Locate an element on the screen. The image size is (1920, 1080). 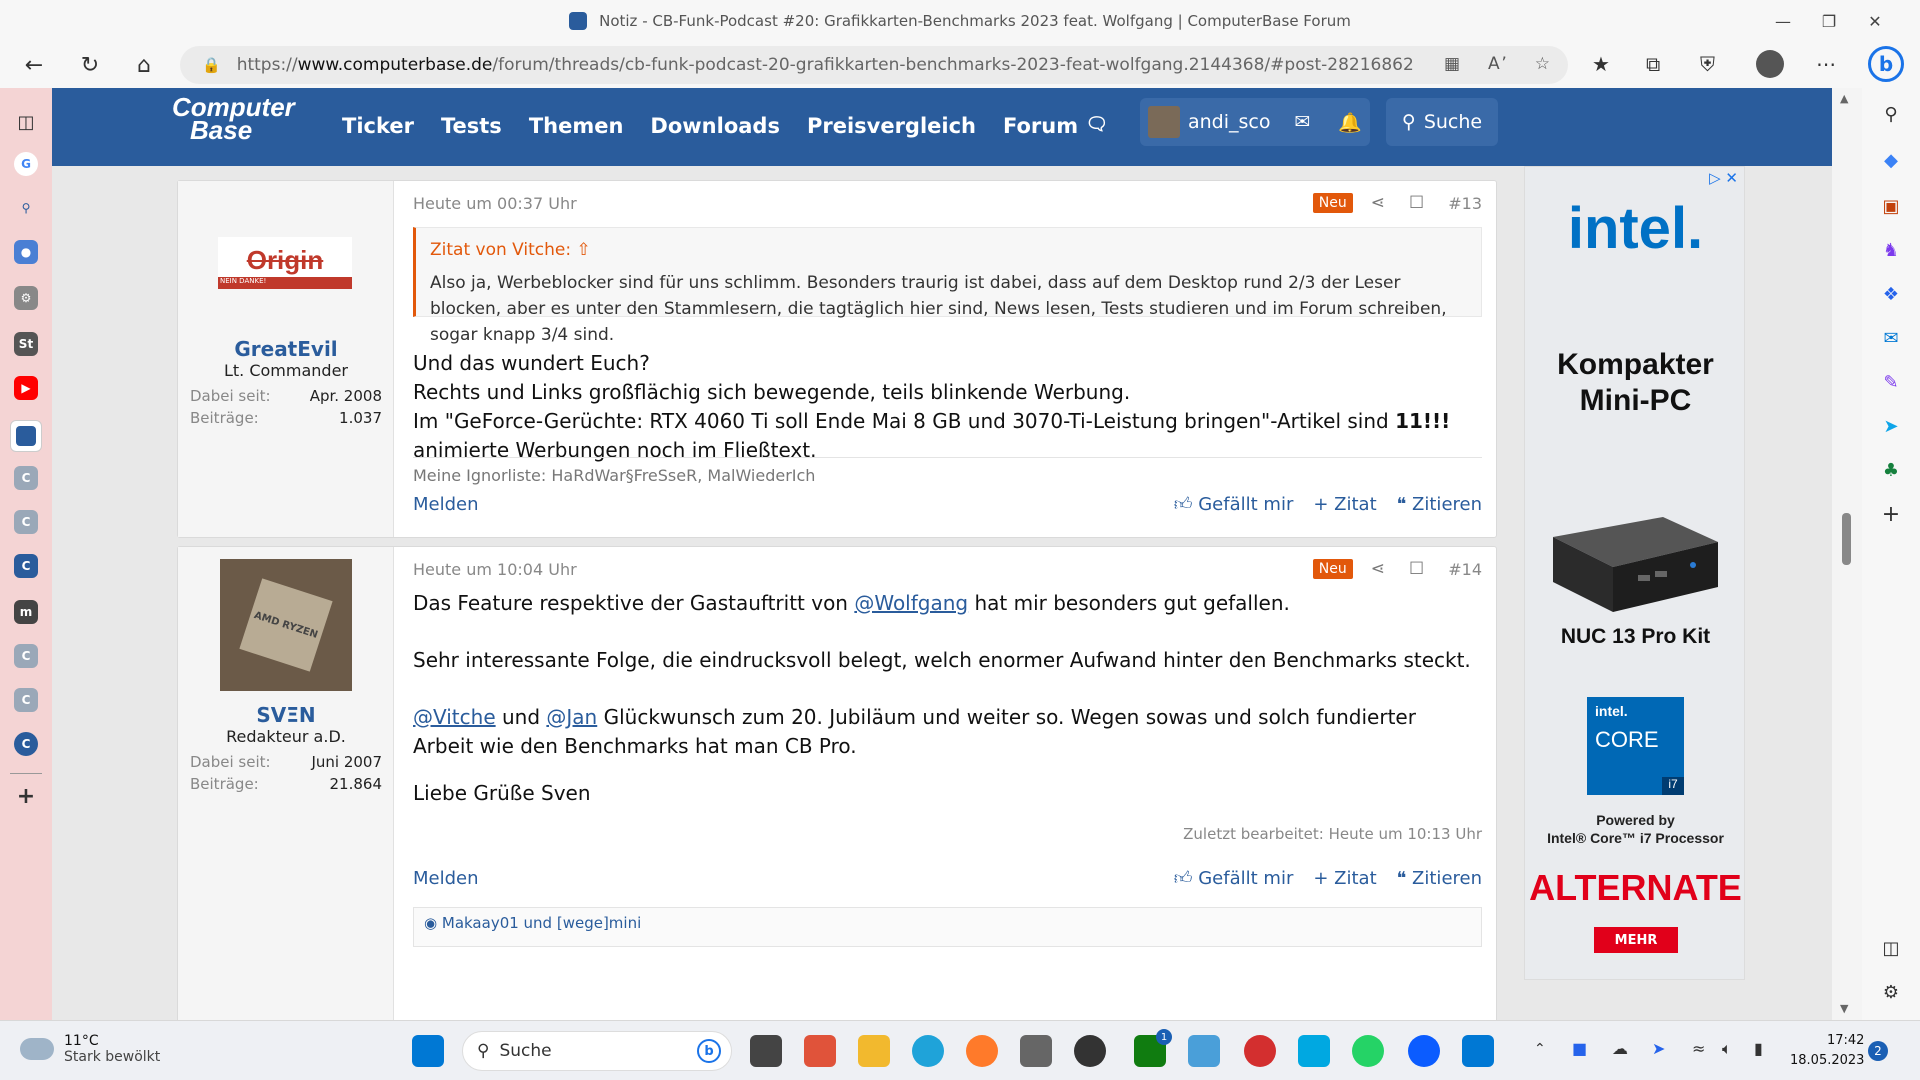
whatsapp-icon is located at coordinates (1368, 1051).